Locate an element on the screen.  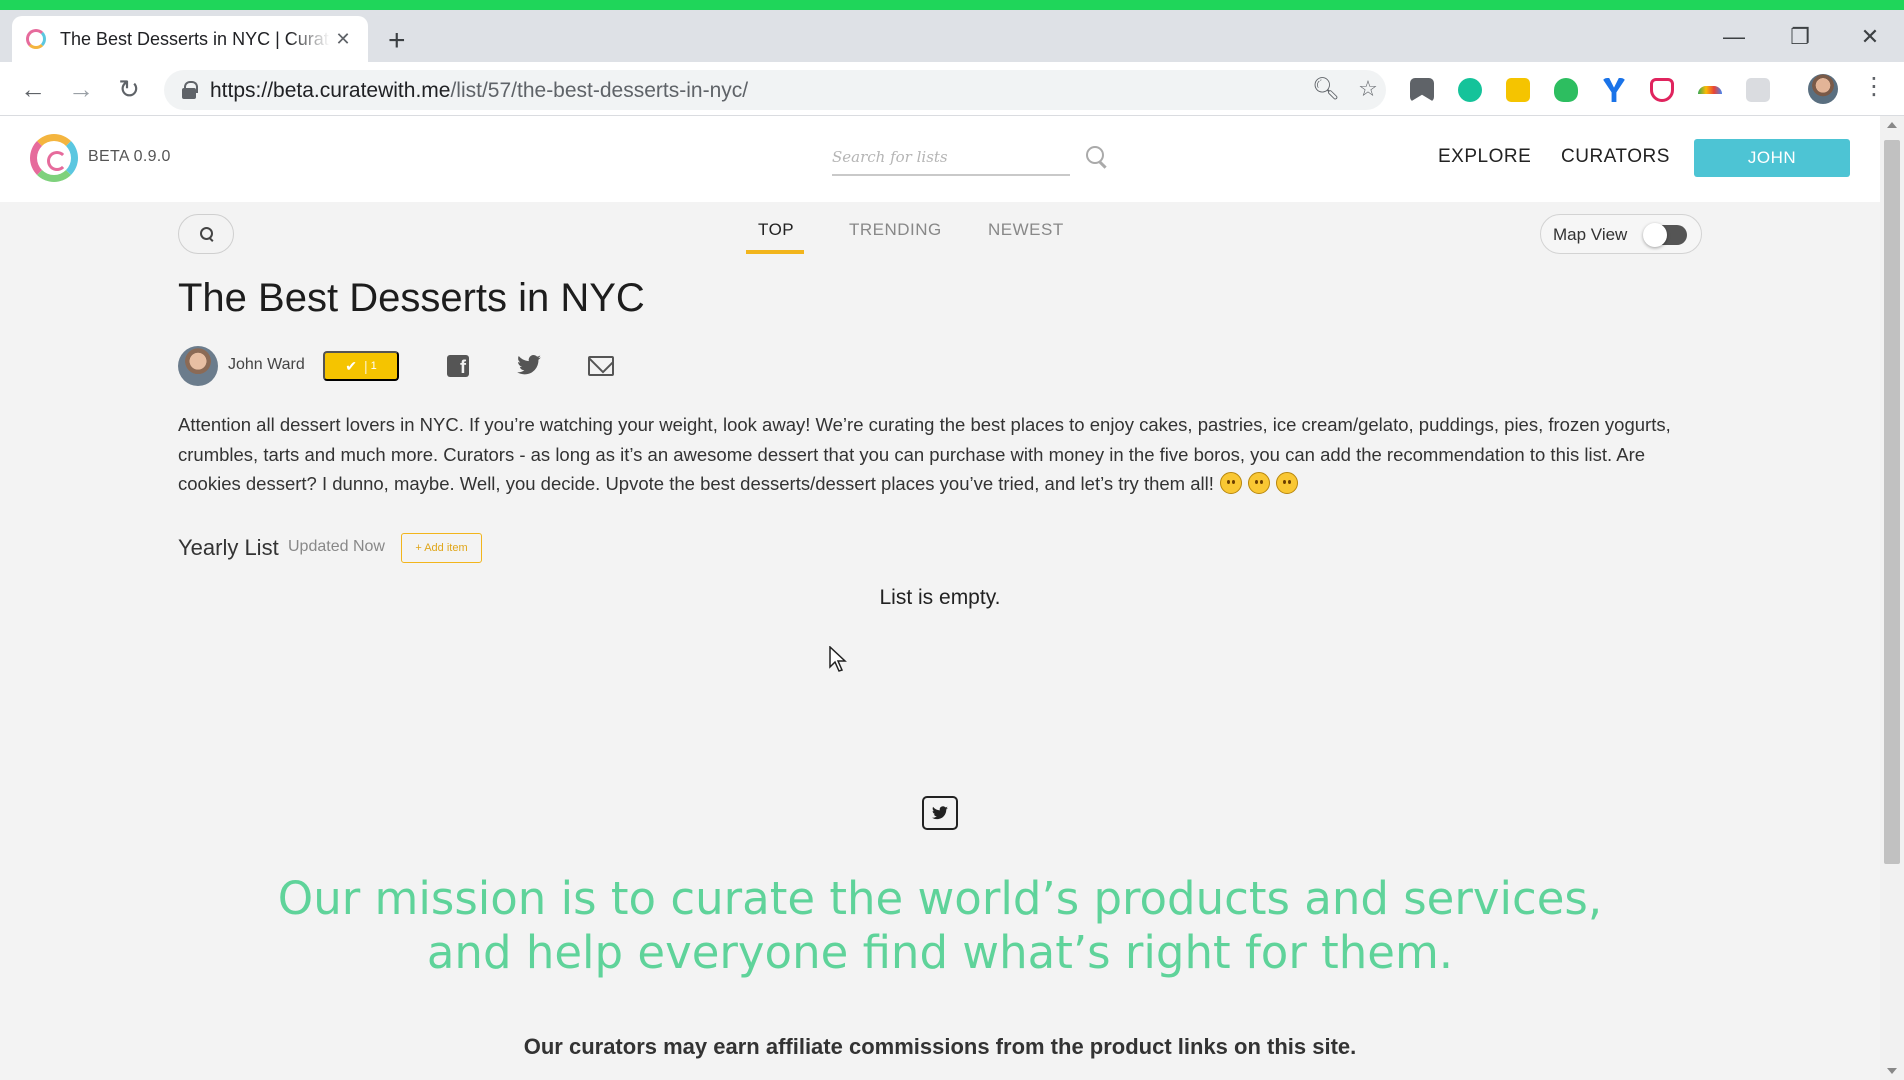
bookmark-extension-icon is located at coordinates (1422, 90).